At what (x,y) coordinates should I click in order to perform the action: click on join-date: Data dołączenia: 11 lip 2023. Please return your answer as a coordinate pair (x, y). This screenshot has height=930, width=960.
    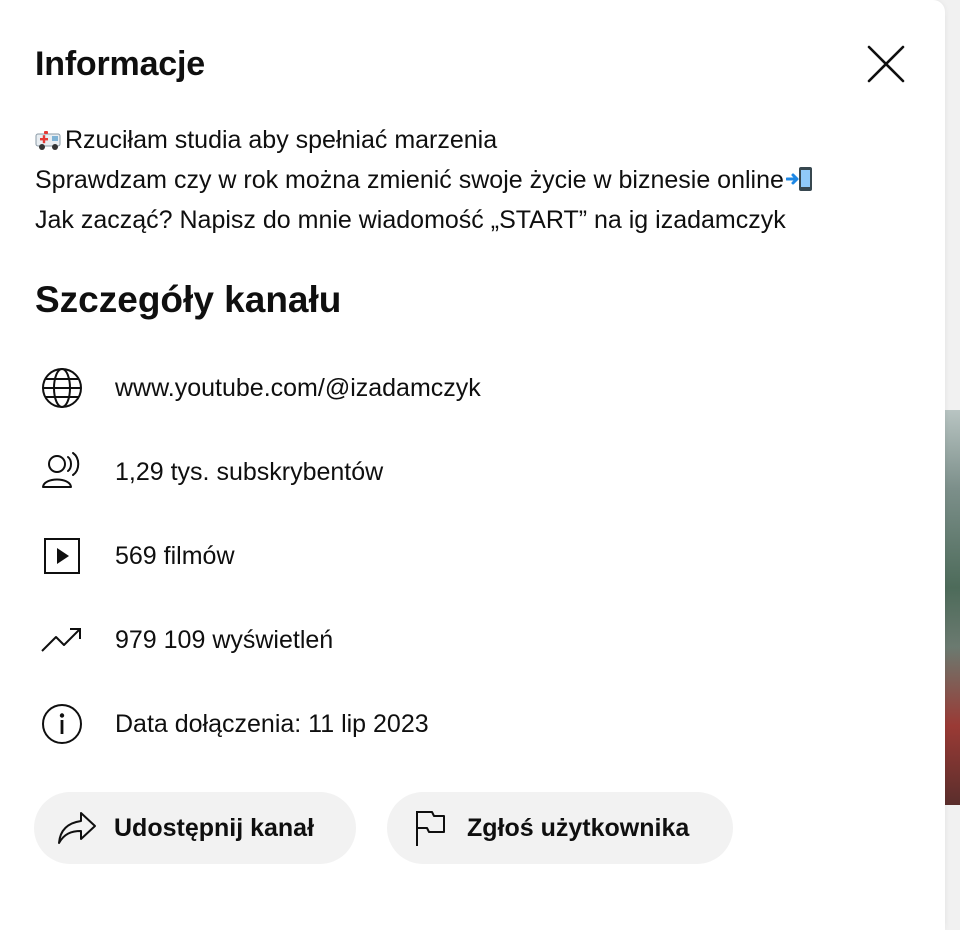
    Looking at the image, I should click on (272, 723).